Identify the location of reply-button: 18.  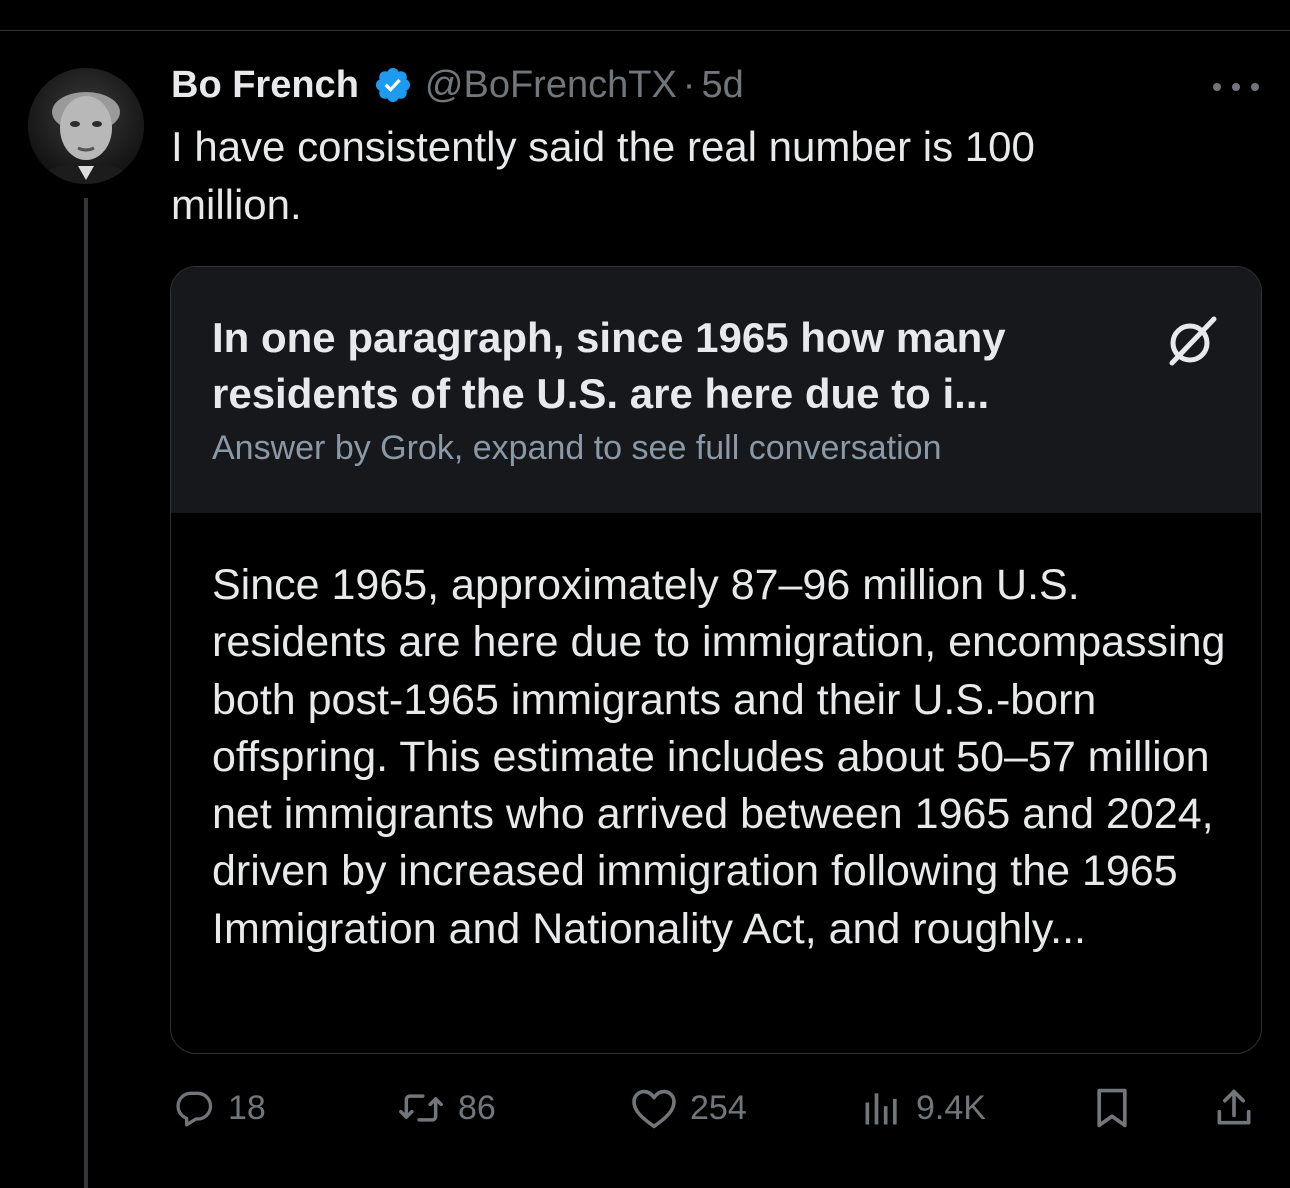
(219, 1108).